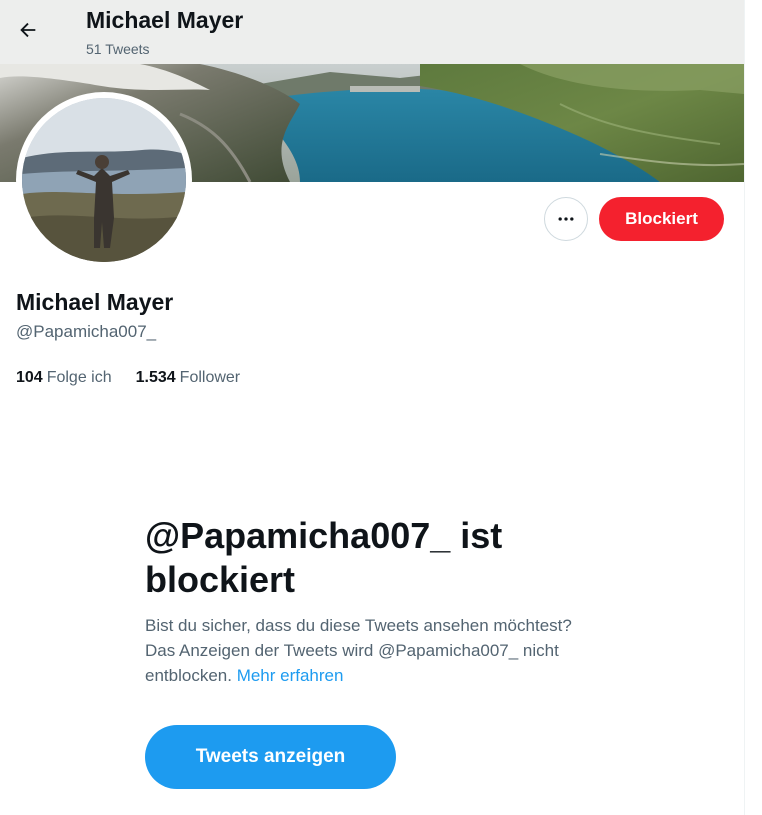 The height and width of the screenshot is (815, 762). I want to click on arrow-left-icon, so click(28, 30).